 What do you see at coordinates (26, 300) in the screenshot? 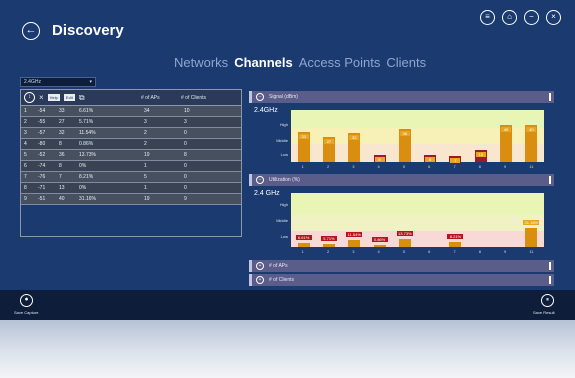
I see `save-capture-button: ⏺` at bounding box center [26, 300].